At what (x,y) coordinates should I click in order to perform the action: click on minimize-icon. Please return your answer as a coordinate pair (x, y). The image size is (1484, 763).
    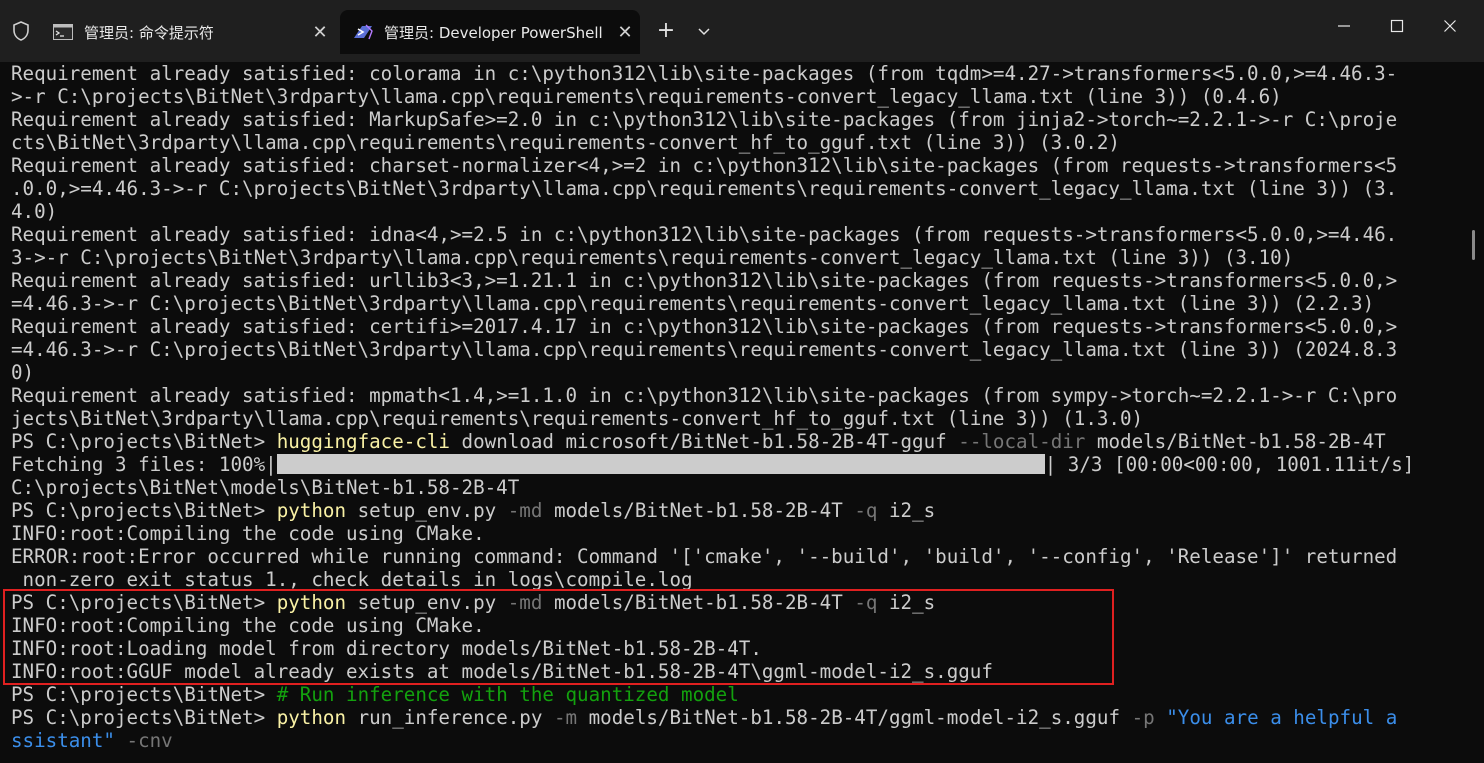
    Looking at the image, I should click on (1344, 26).